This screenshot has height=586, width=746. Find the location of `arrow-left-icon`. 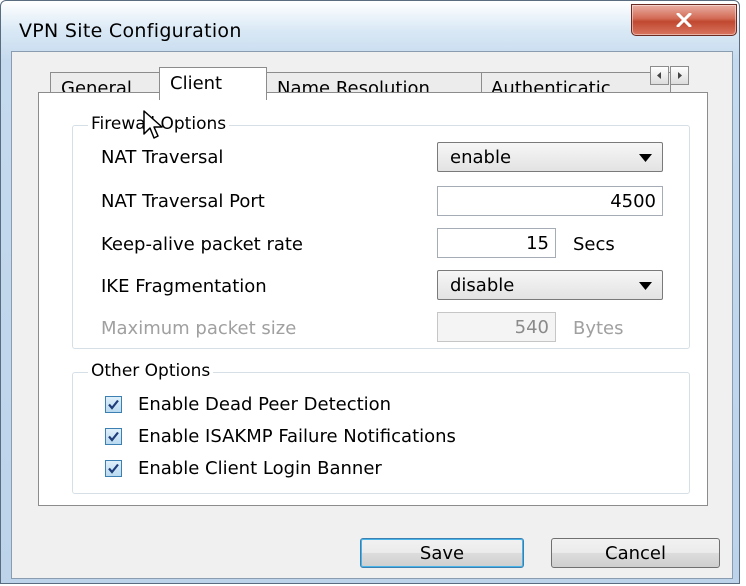

arrow-left-icon is located at coordinates (659, 75).